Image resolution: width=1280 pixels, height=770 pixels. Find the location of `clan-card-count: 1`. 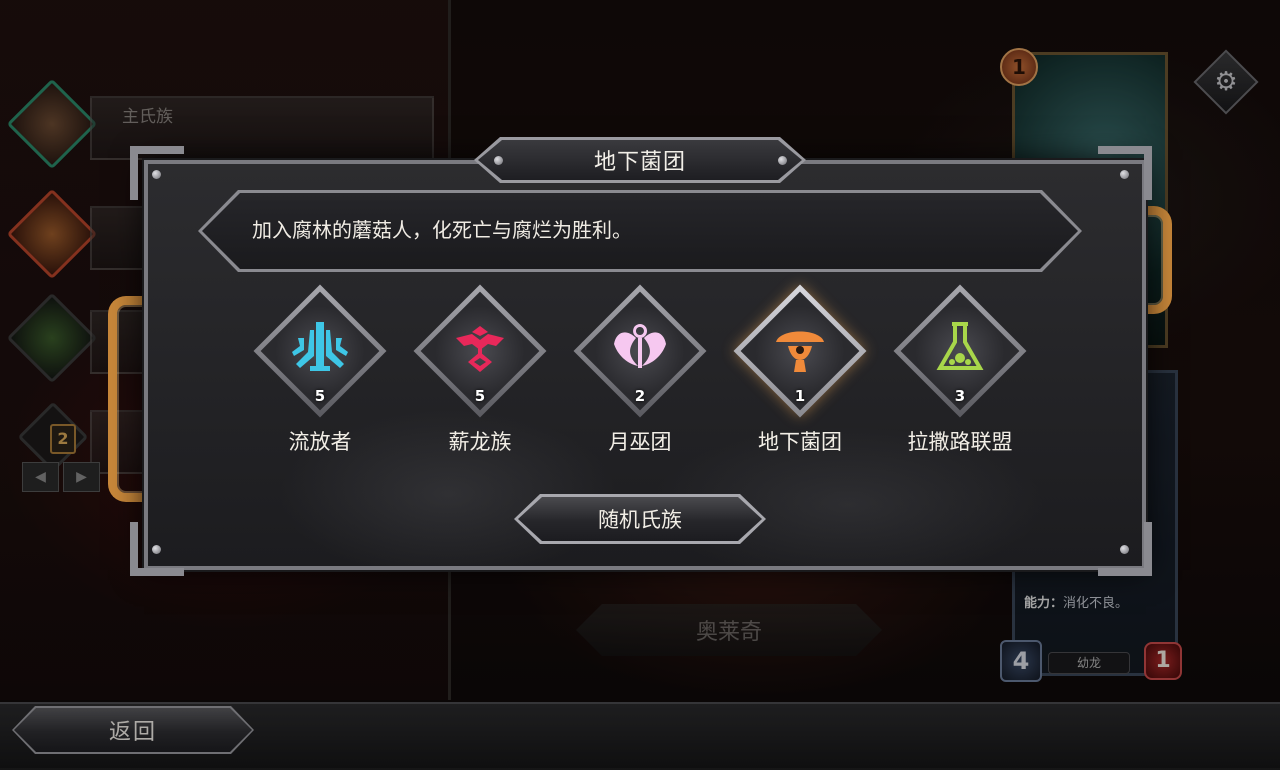

clan-card-count: 1 is located at coordinates (800, 396).